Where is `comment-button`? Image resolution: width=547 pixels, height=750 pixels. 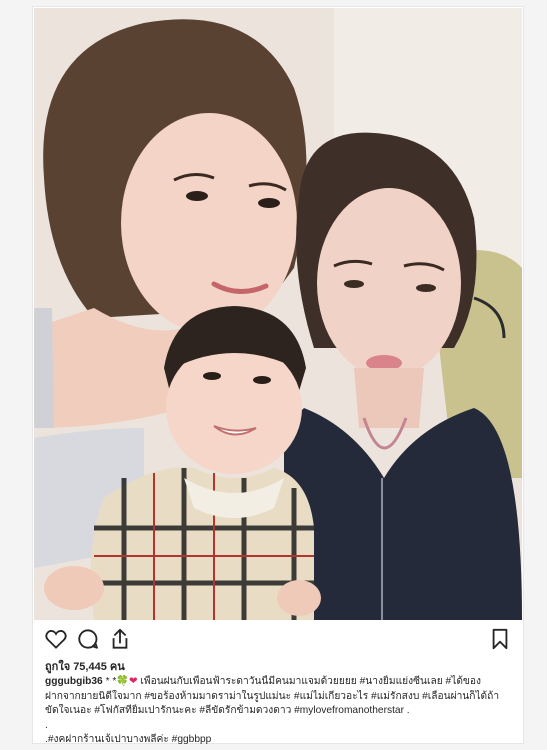
comment-button is located at coordinates (88, 639).